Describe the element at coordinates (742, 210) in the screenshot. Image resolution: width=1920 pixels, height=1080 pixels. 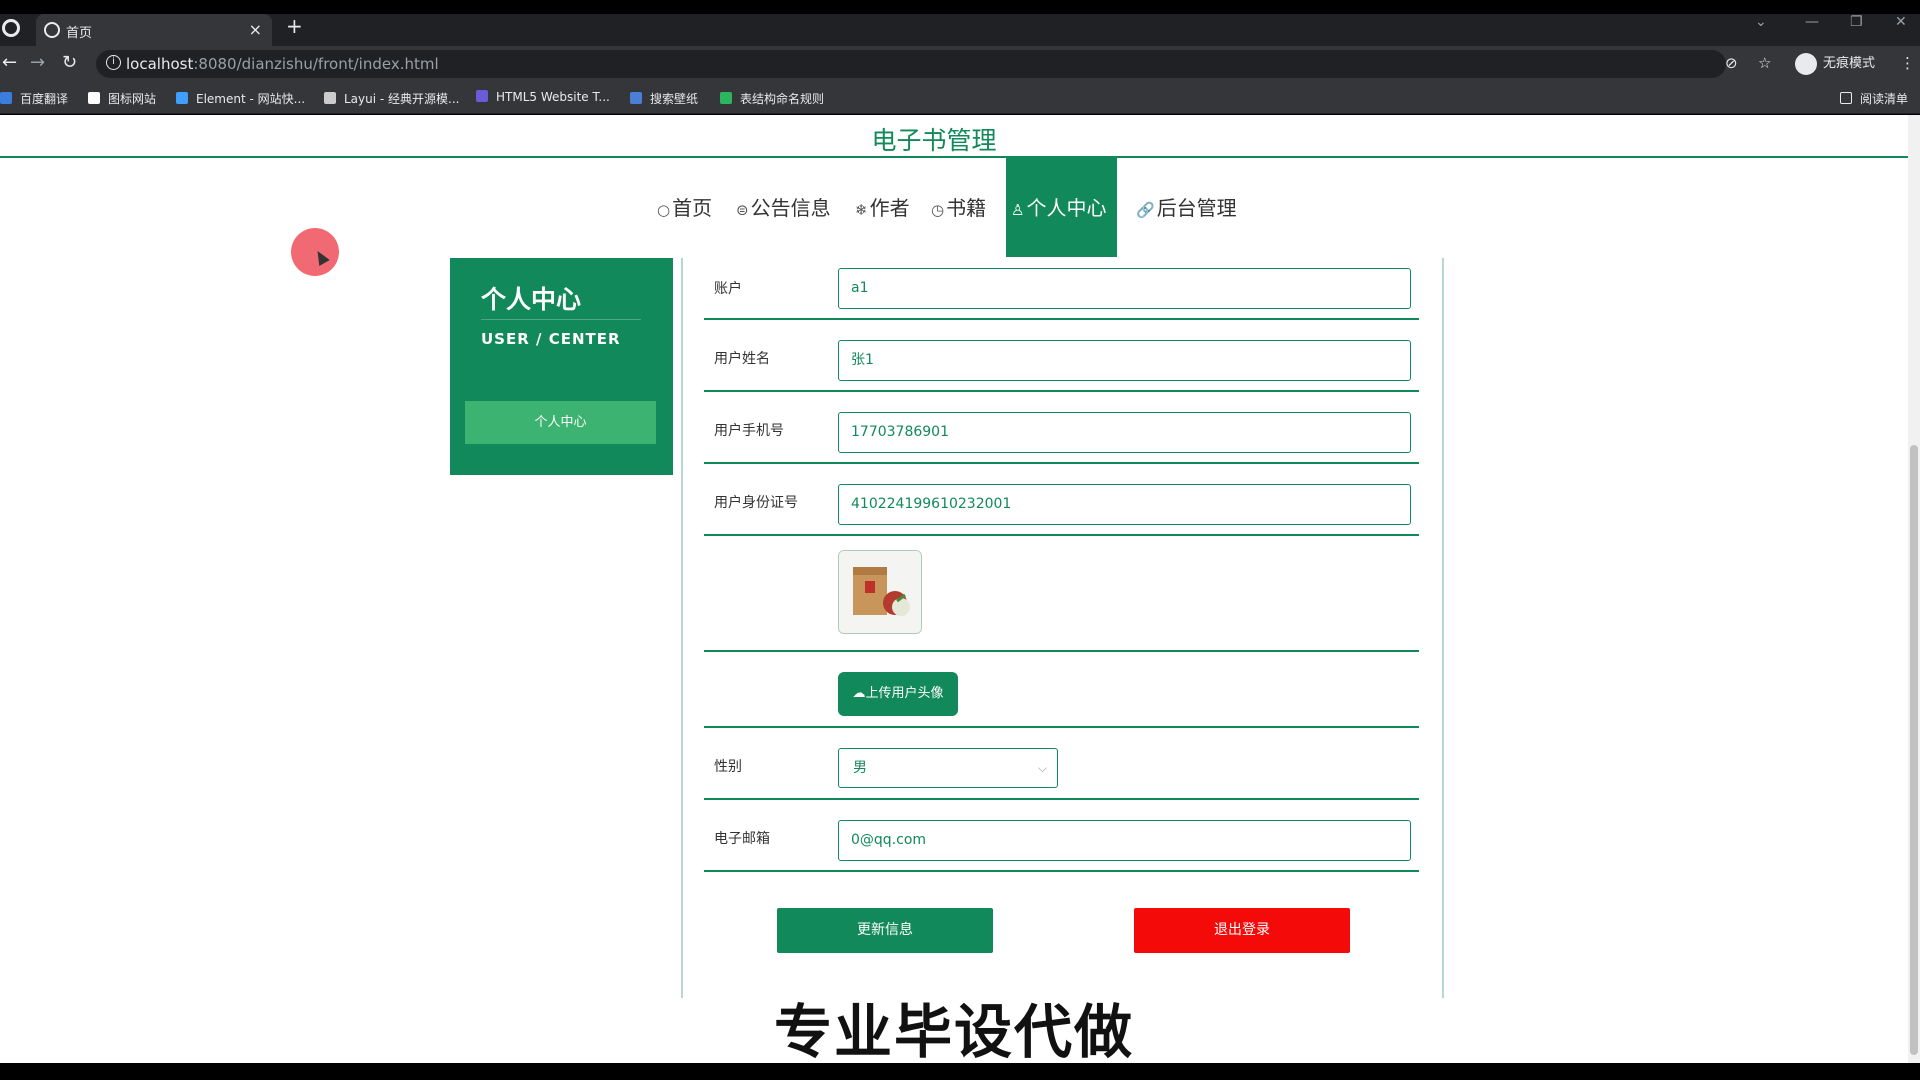
I see `announcement-icon: ⊜` at that location.